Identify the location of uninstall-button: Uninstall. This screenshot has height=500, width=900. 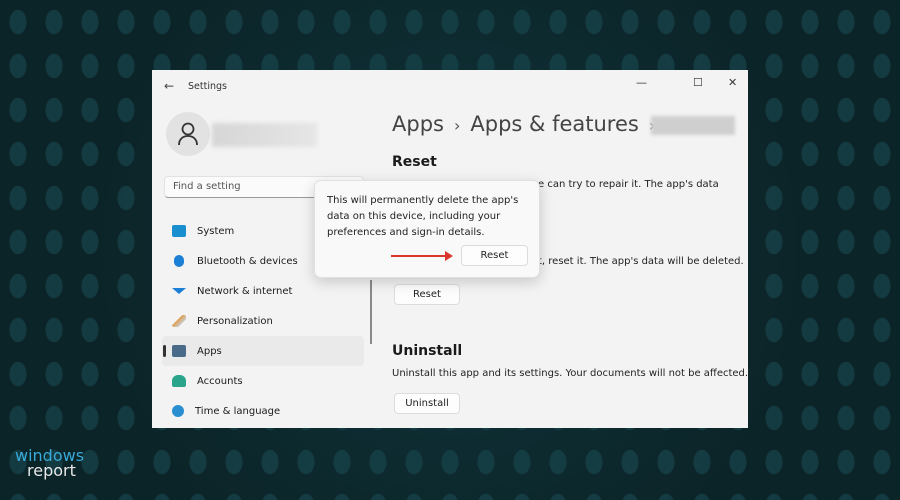
(427, 403).